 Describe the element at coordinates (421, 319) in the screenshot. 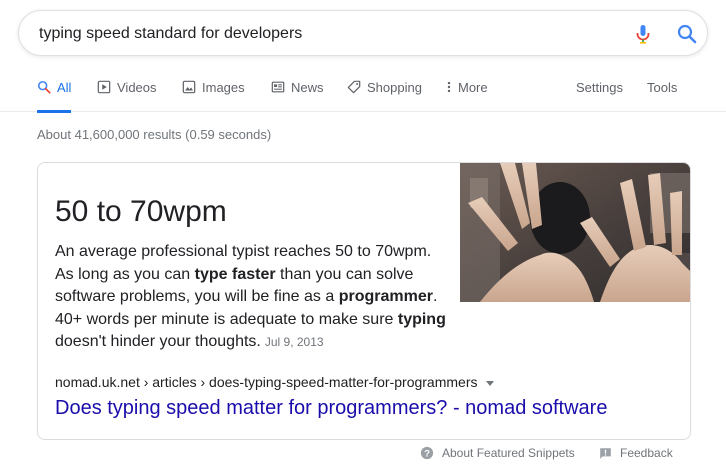

I see `snippet-bold: typing` at that location.